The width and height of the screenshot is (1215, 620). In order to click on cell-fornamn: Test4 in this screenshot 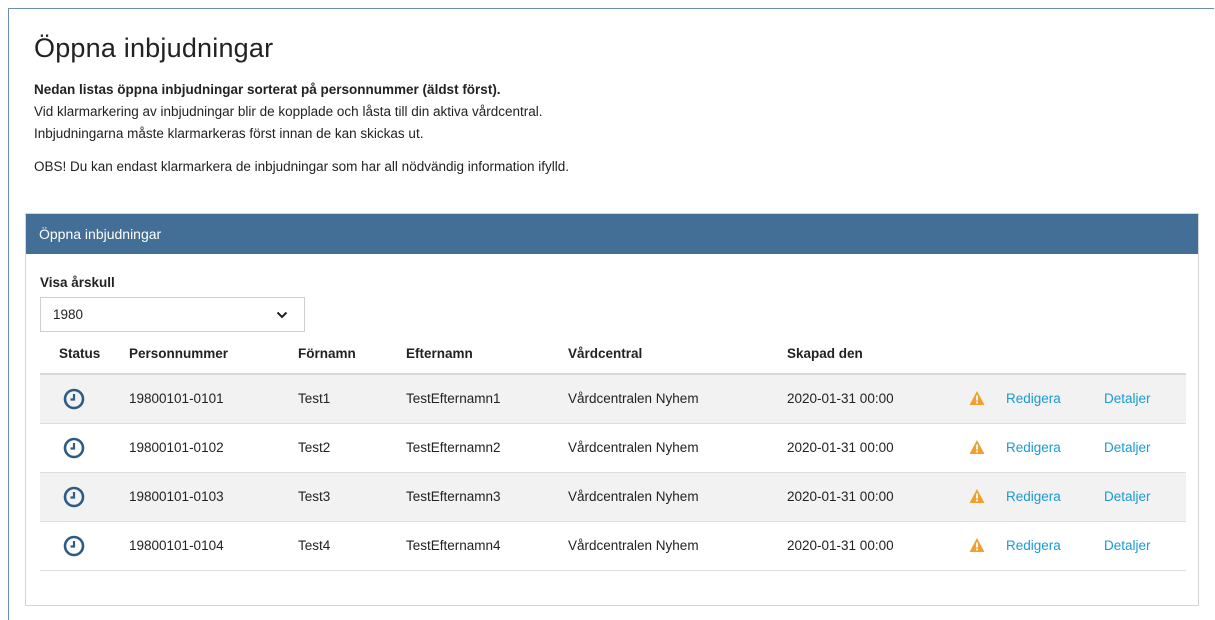, I will do `click(314, 545)`.